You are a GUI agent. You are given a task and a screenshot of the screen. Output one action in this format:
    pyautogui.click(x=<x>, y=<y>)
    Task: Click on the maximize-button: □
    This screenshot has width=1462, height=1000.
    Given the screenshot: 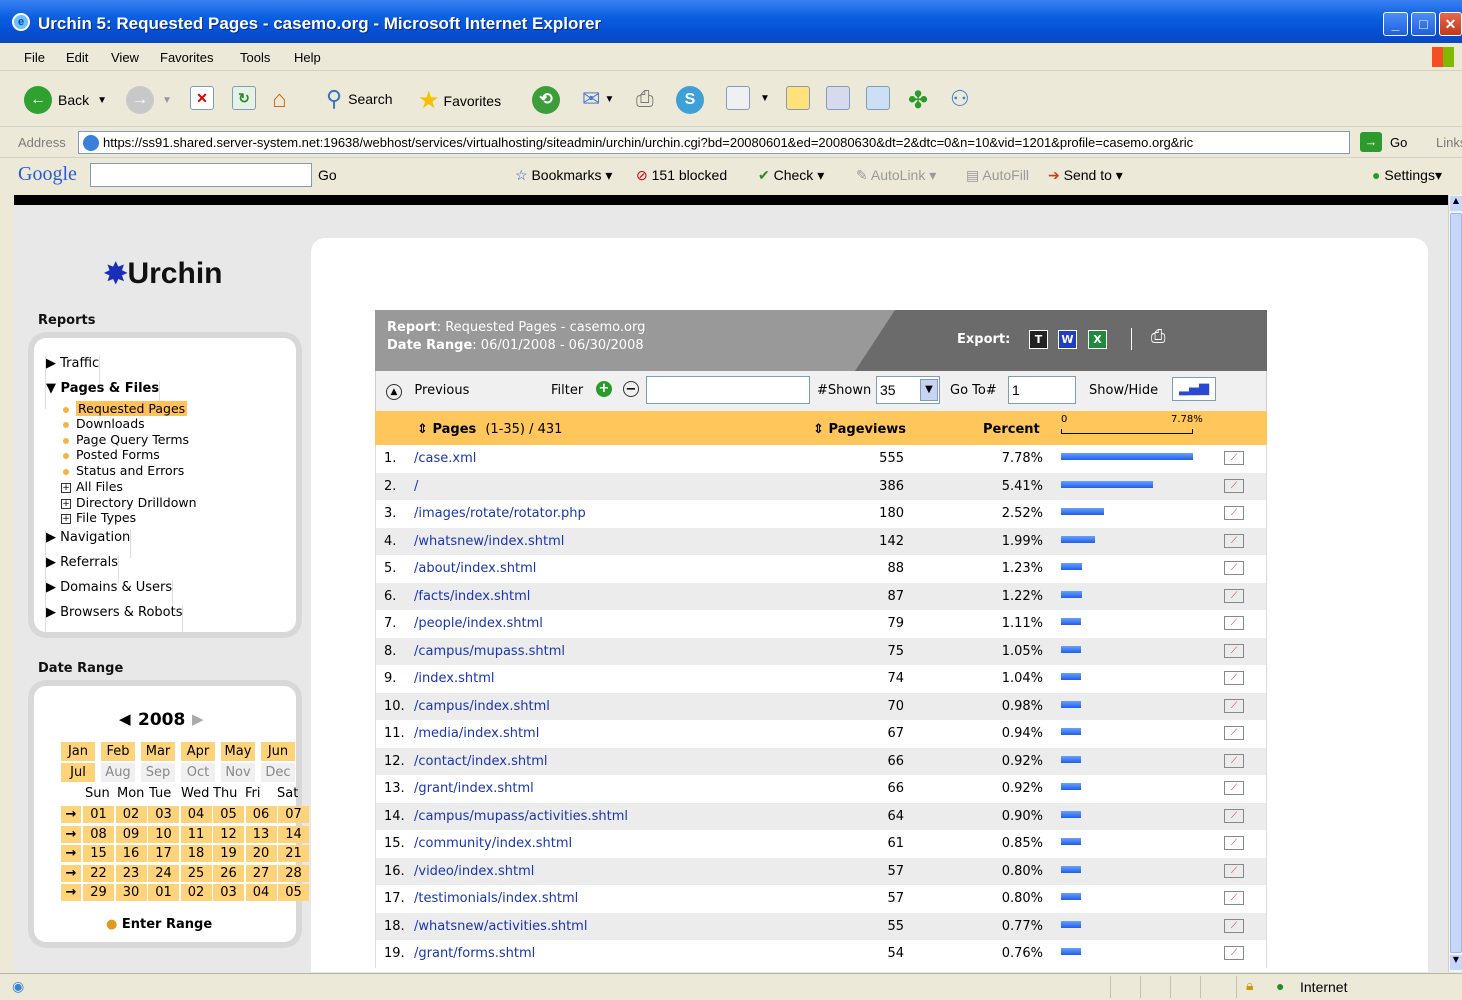 What is the action you would take?
    pyautogui.click(x=1423, y=24)
    